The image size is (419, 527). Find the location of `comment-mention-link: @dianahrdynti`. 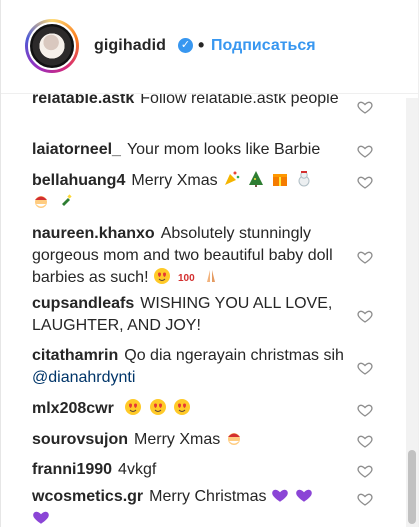

comment-mention-link: @dianahrdynti is located at coordinates (83, 377).